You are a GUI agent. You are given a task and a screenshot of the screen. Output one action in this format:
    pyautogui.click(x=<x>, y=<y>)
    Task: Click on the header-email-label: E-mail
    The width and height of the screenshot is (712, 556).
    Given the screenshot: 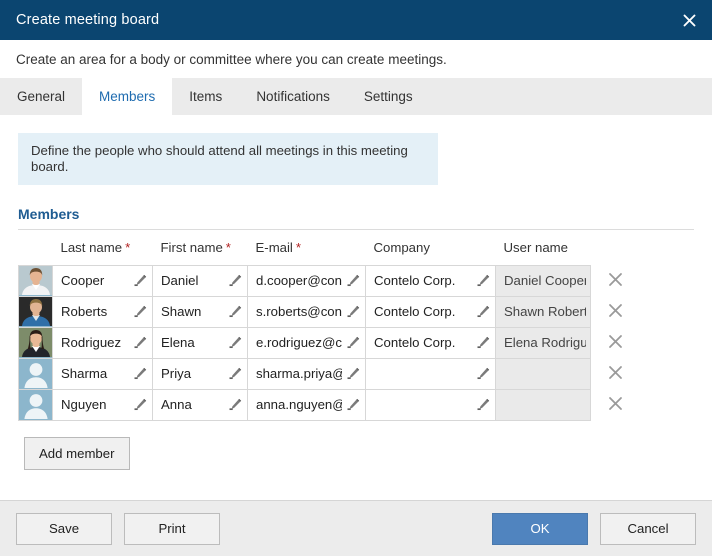 What is the action you would take?
    pyautogui.click(x=274, y=247)
    